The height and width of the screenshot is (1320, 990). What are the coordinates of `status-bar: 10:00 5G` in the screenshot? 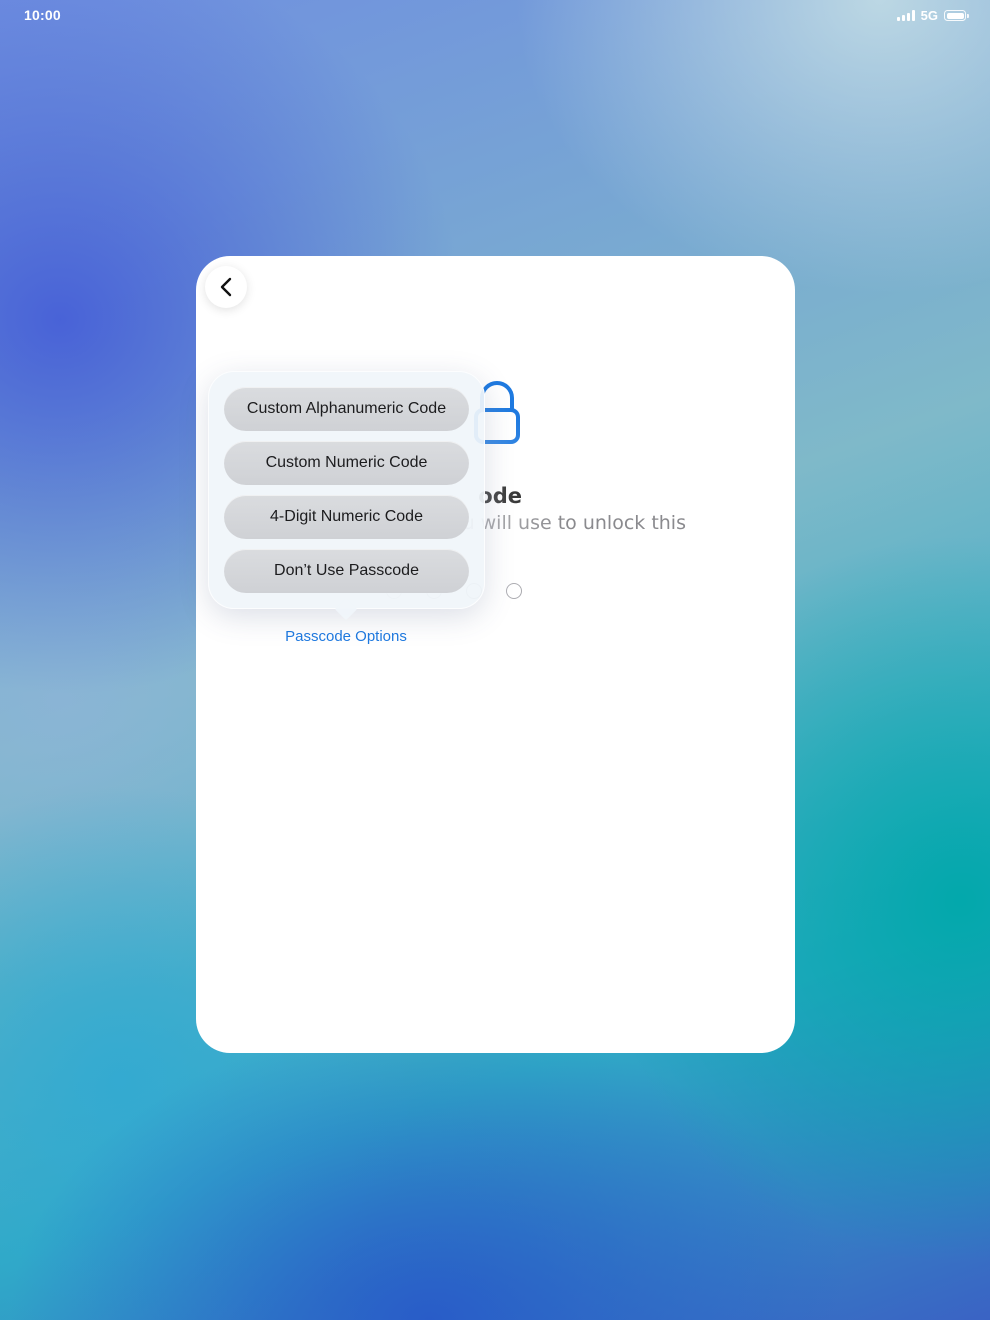 It's located at (495, 16).